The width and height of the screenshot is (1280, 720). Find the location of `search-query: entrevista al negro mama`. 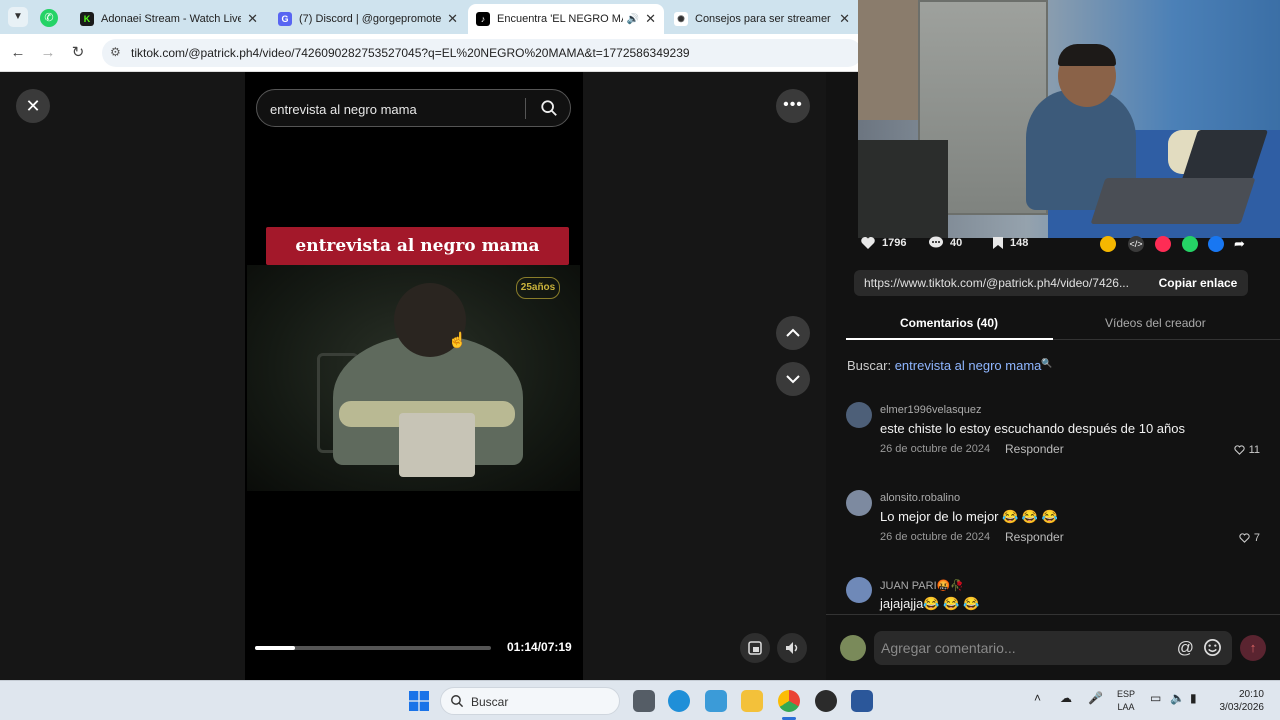

search-query: entrevista al negro mama is located at coordinates (343, 109).